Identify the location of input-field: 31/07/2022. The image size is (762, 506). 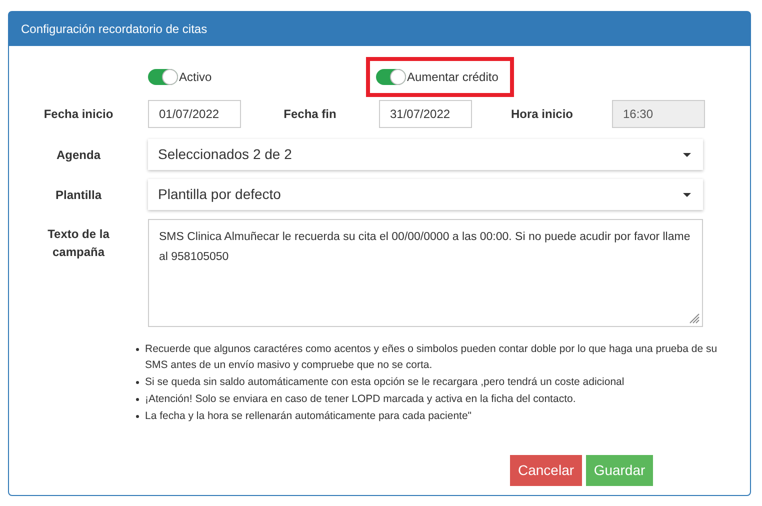
(425, 114).